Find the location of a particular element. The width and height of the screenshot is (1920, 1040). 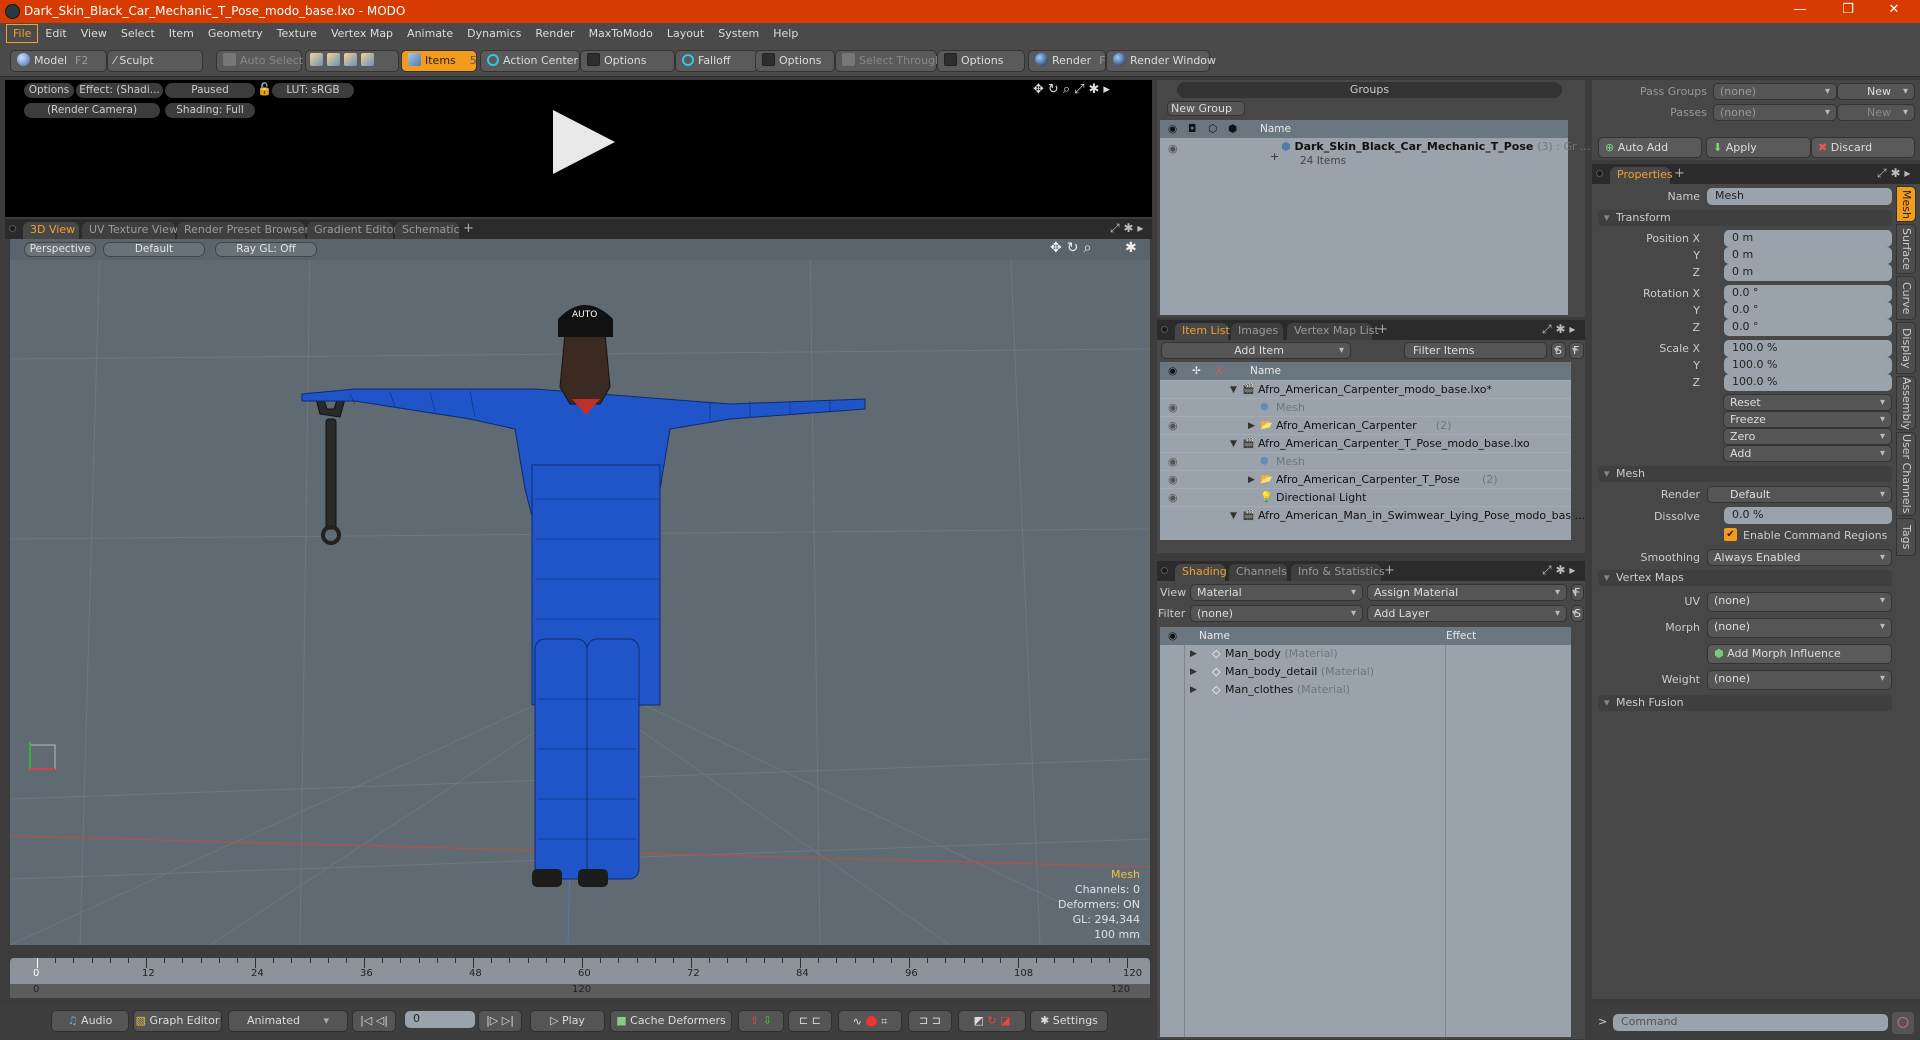

select-through-options-button: Options is located at coordinates (981, 61).